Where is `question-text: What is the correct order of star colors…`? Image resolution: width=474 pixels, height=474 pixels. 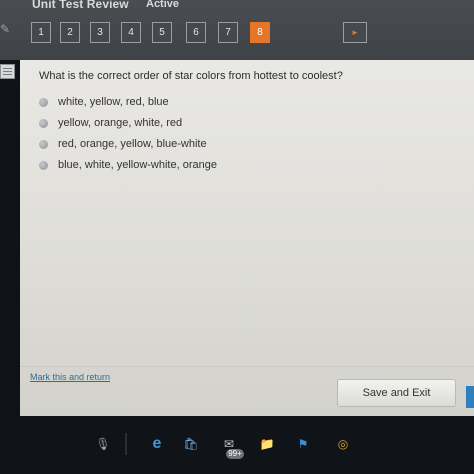
question-text: What is the correct order of star colors… is located at coordinates (191, 76).